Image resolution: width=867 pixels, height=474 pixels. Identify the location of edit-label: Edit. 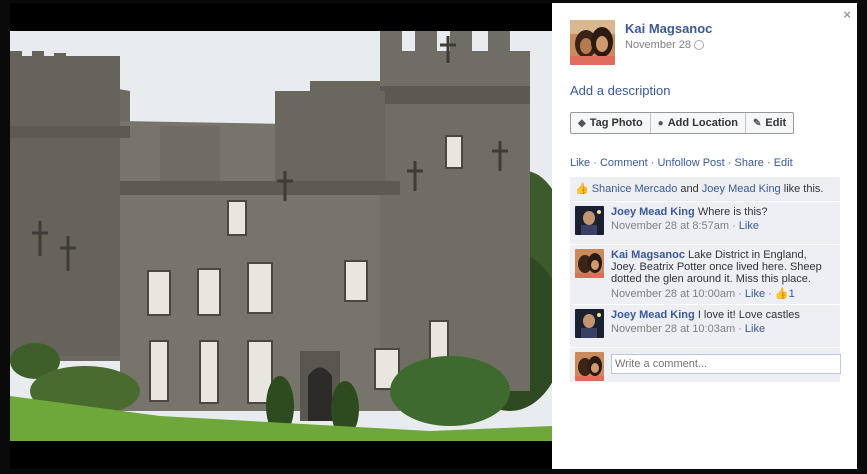
(776, 123).